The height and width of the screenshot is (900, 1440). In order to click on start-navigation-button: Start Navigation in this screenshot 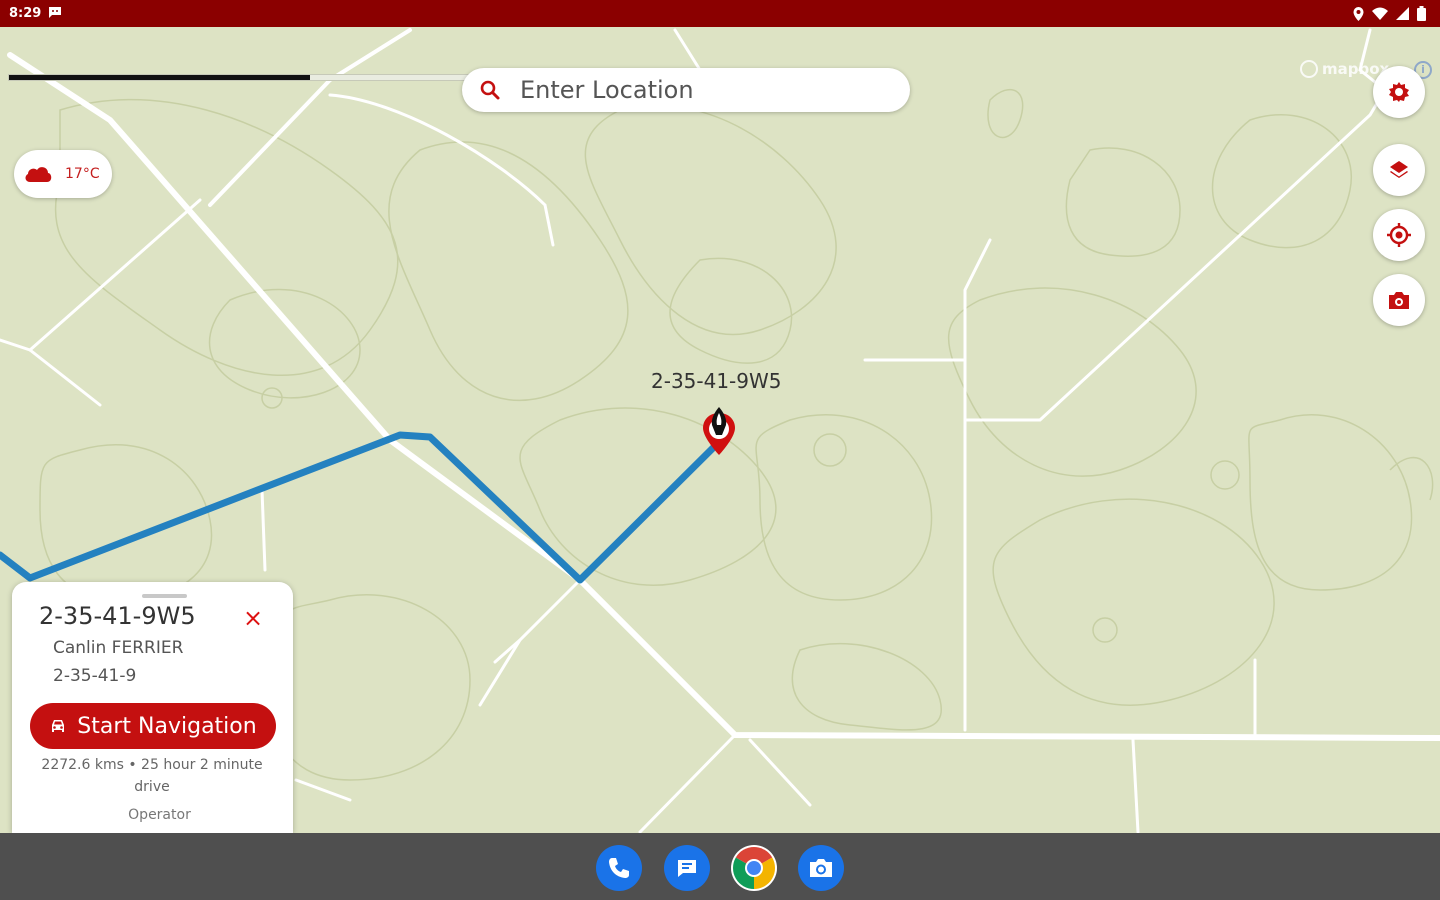, I will do `click(153, 726)`.